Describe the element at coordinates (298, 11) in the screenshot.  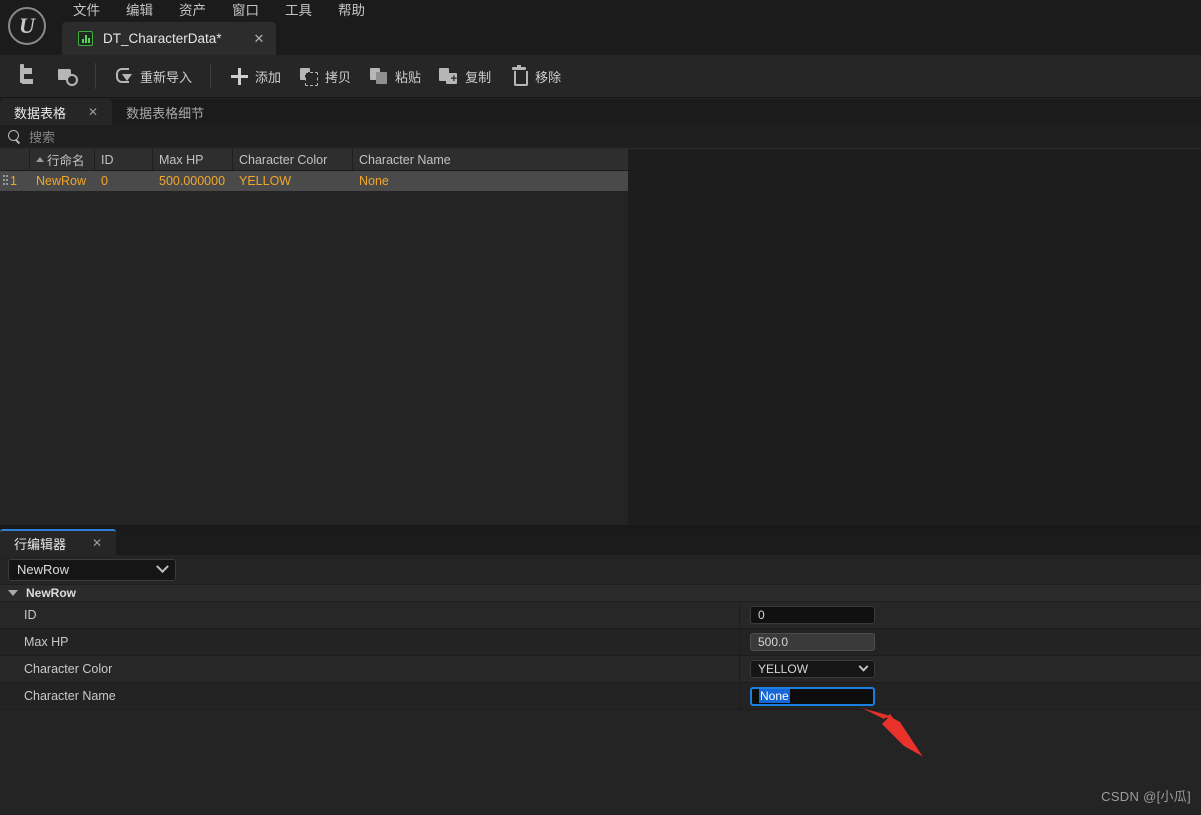
I see `menu-tools: 工具` at that location.